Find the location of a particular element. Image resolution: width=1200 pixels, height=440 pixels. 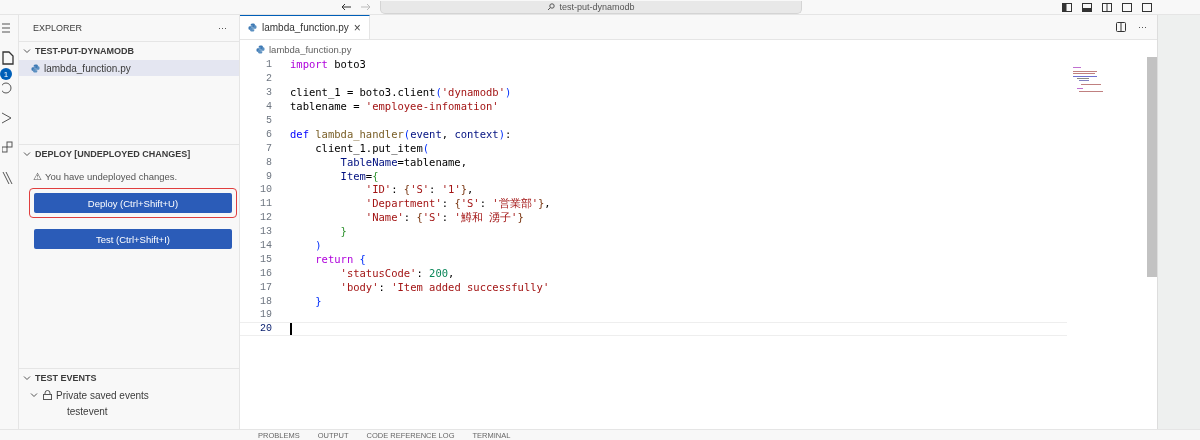

extensions-icon is located at coordinates (9, 148).